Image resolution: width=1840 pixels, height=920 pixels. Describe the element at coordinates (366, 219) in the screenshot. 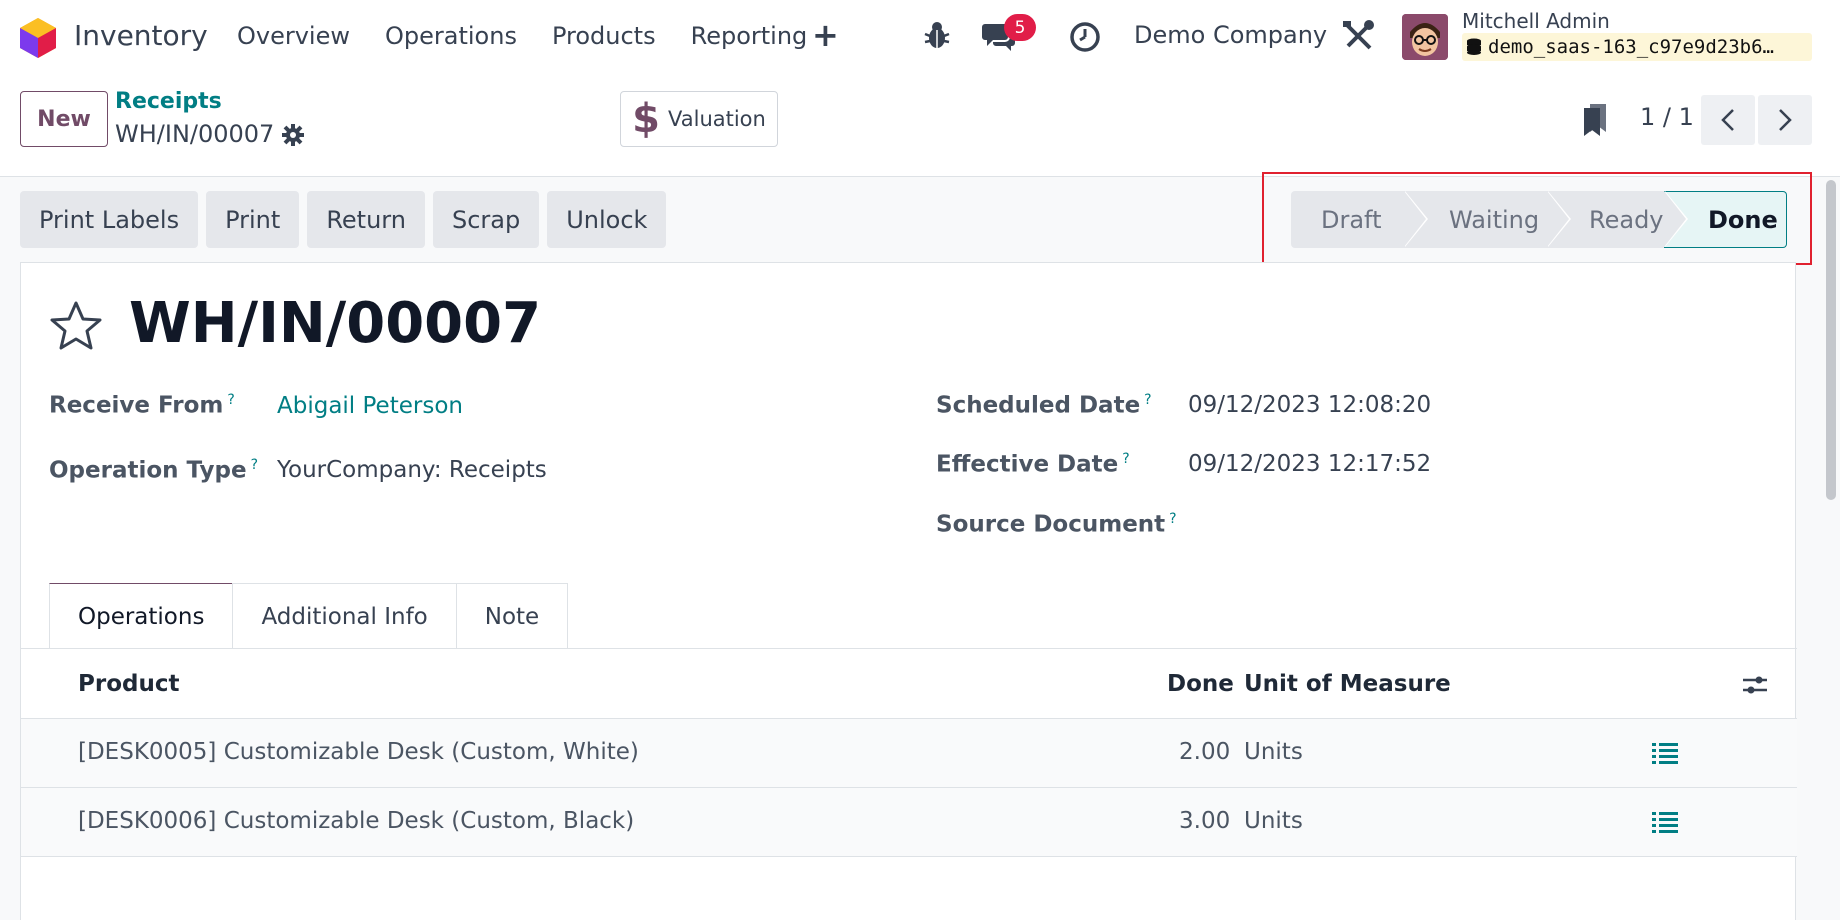

I see `return-button: Return` at that location.